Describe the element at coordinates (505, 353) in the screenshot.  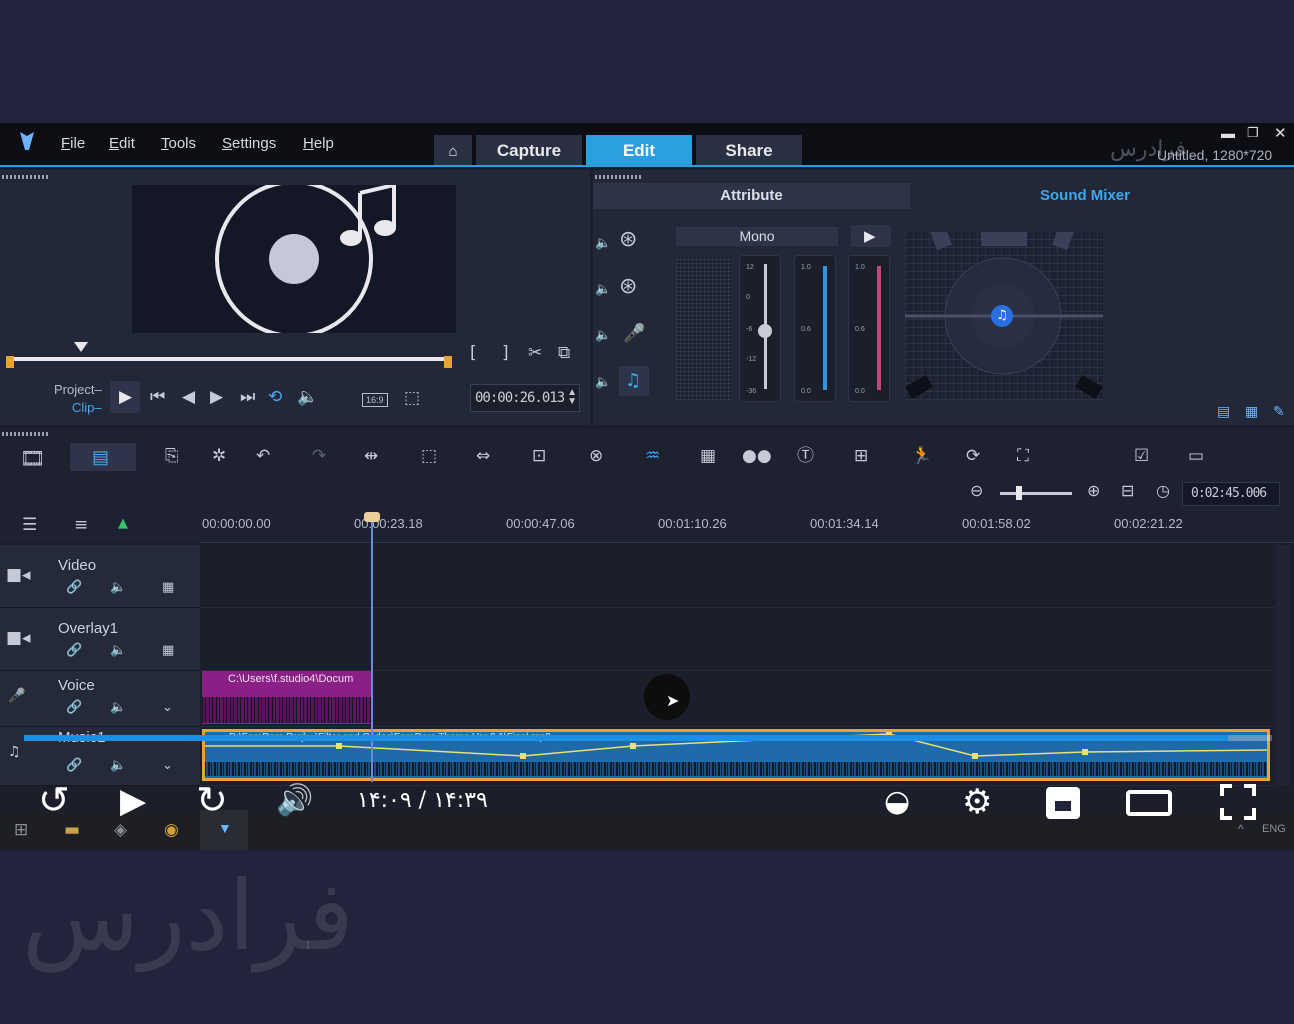
I see `mark-out-icon: ]` at that location.